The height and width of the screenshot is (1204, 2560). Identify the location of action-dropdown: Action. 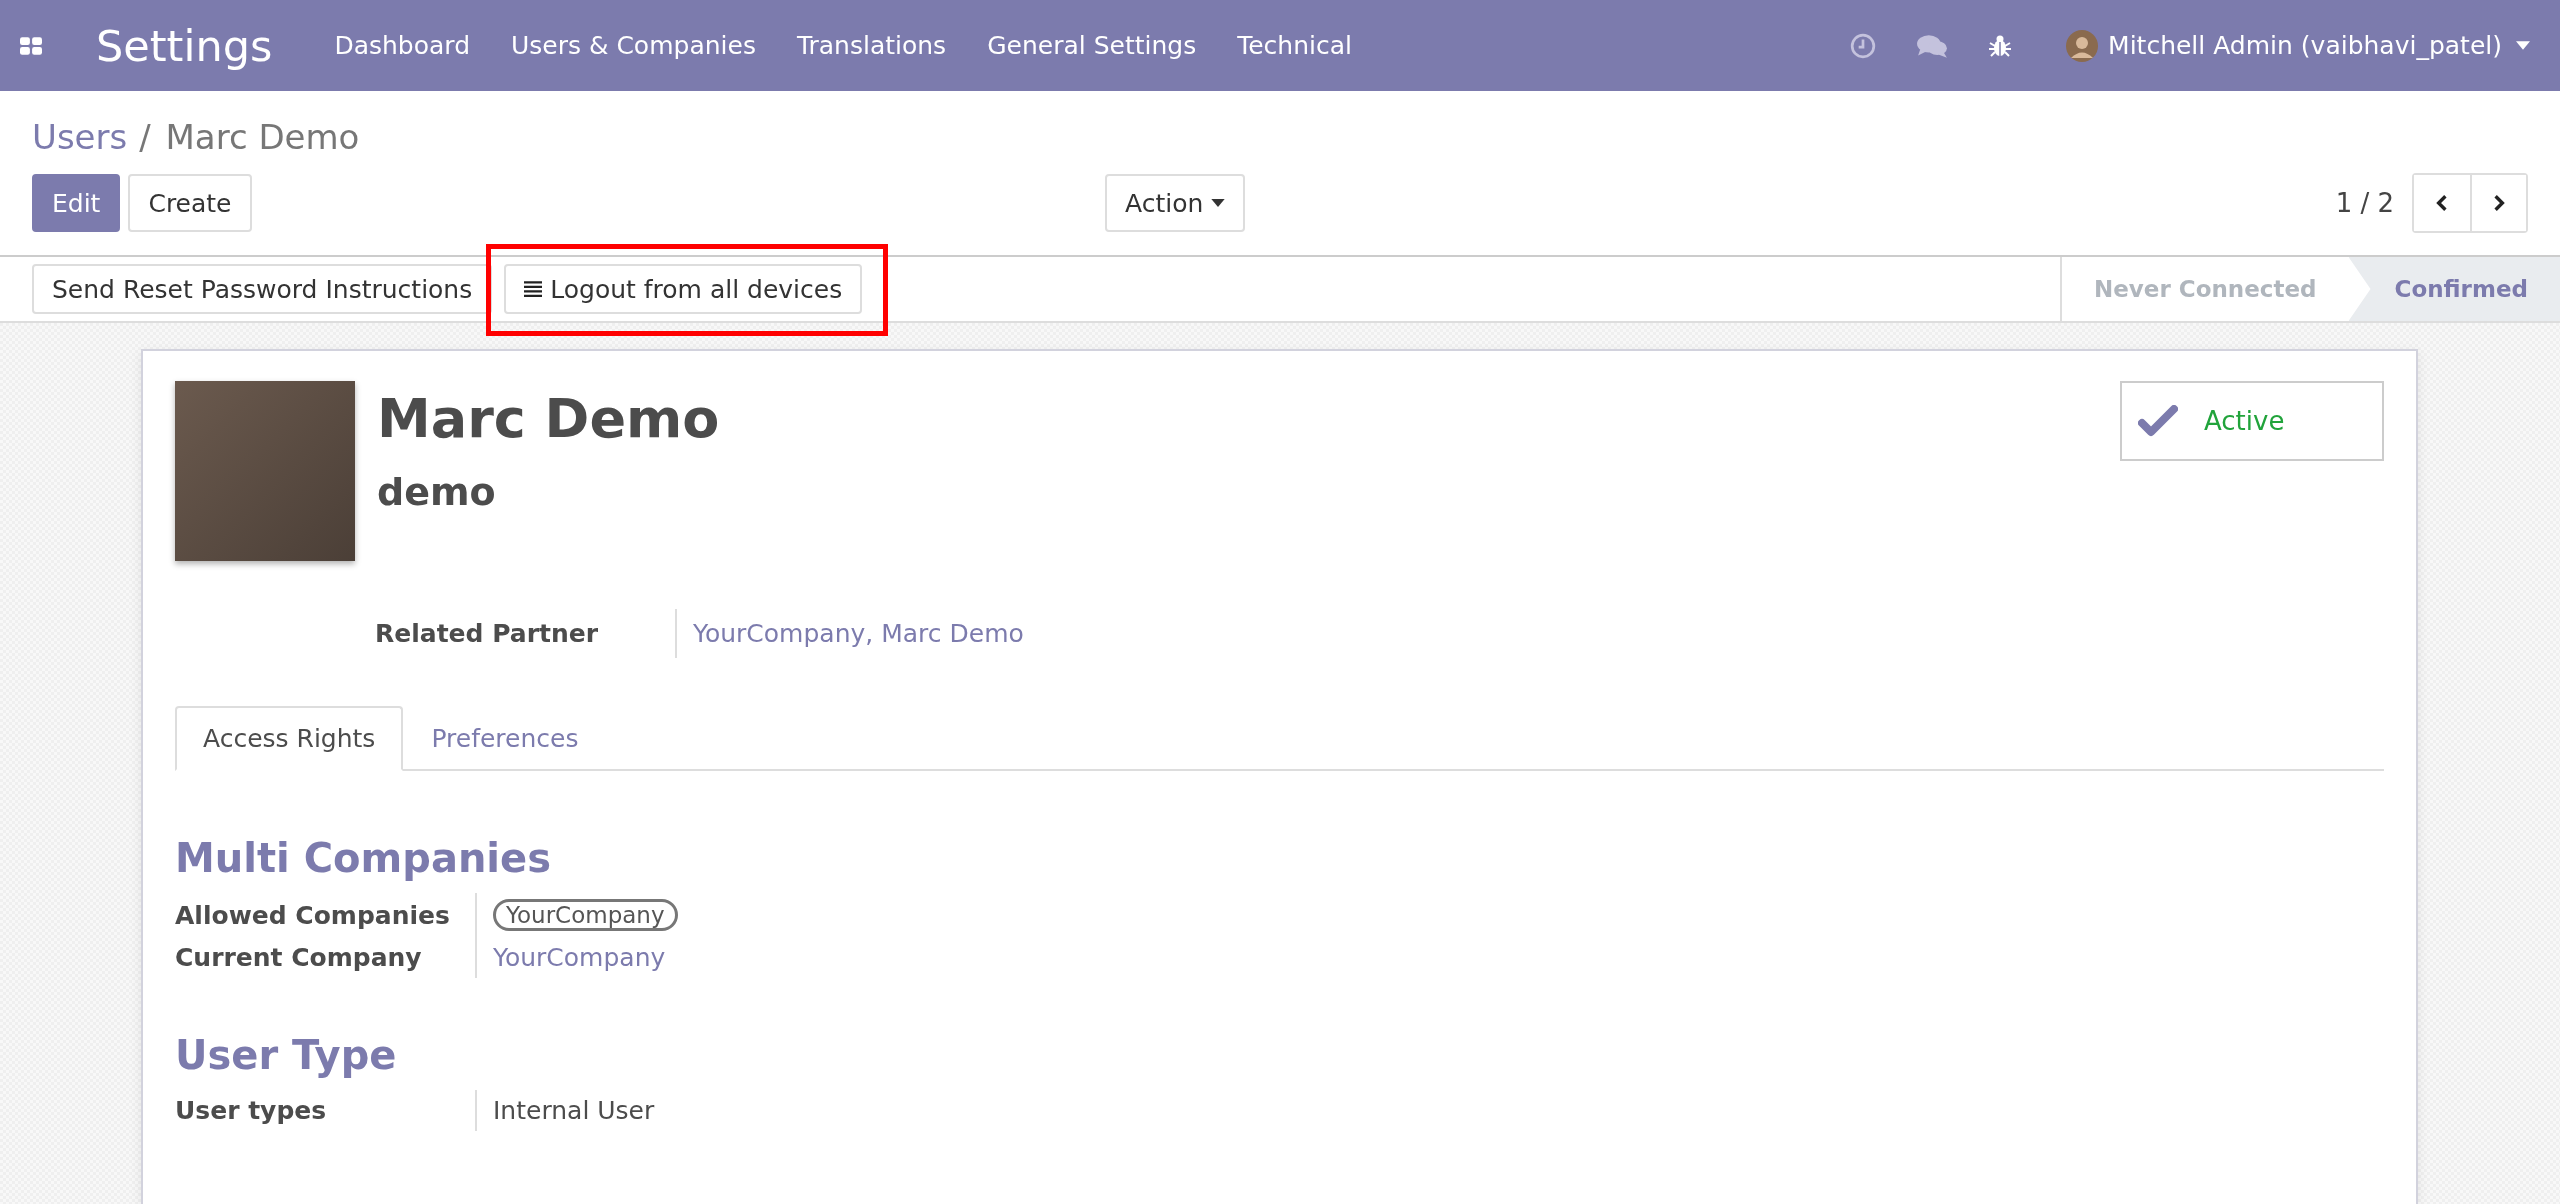
(1175, 203).